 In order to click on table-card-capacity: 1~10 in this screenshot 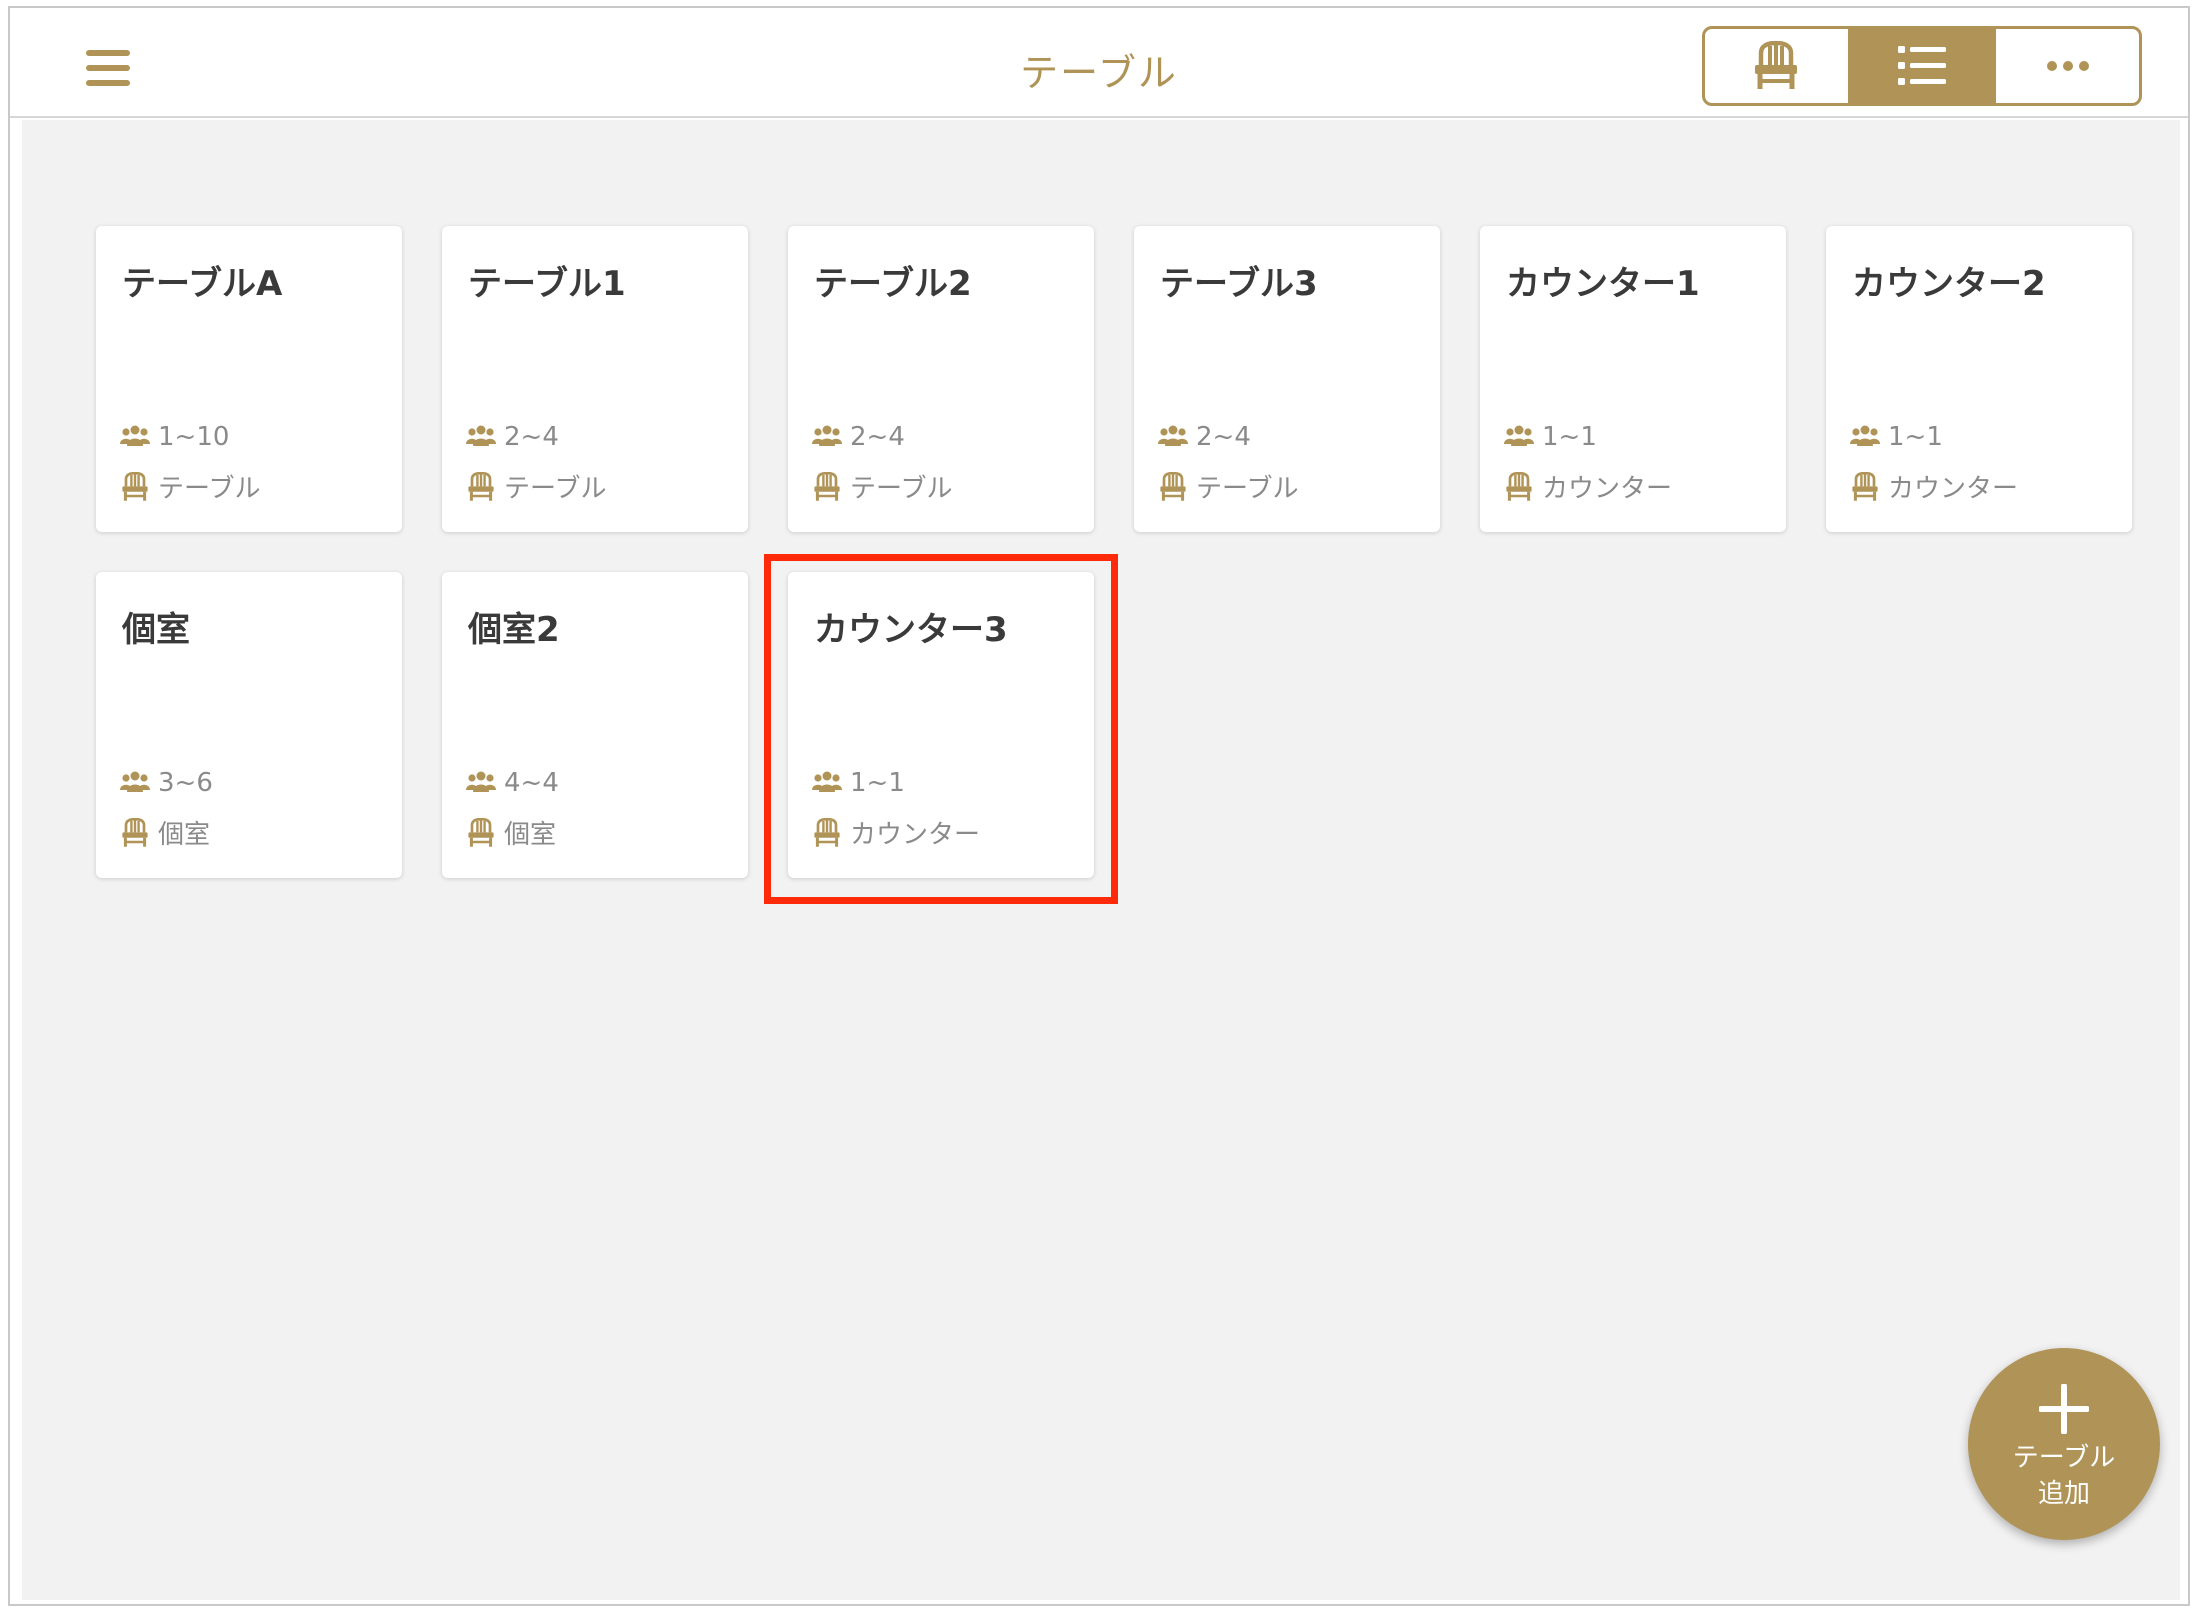, I will do `click(194, 437)`.